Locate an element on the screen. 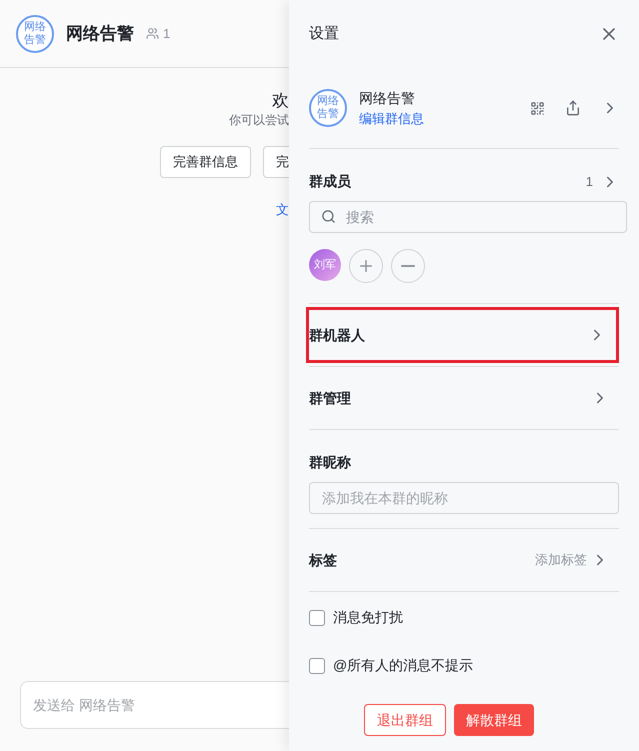  share-icon is located at coordinates (573, 108).